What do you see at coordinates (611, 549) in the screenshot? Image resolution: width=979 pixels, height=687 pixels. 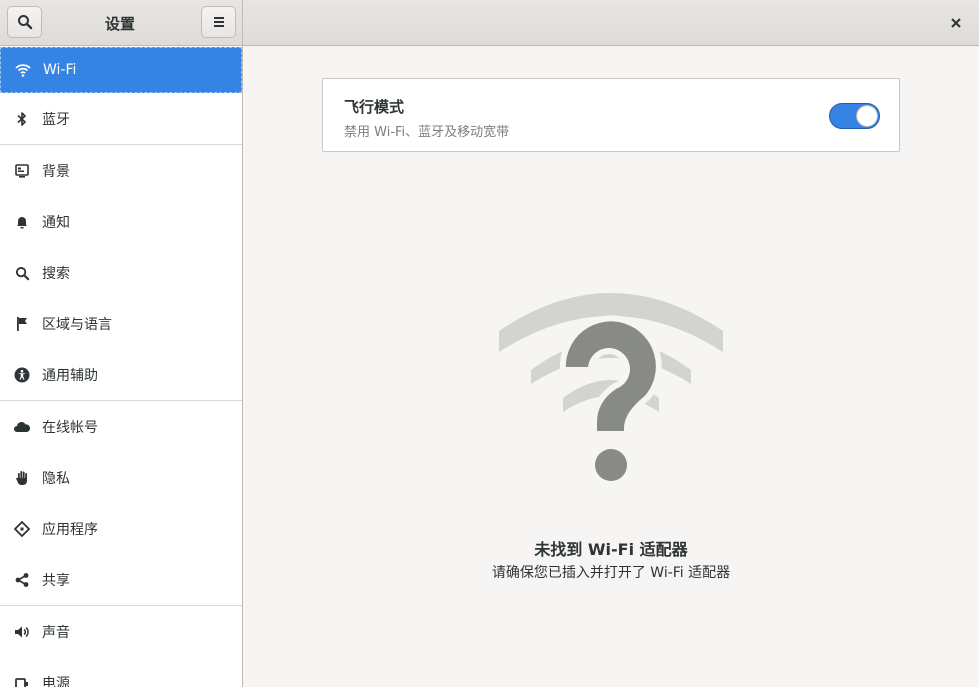 I see `empty-state-title: 未找到 Wi-Fi 适配器` at bounding box center [611, 549].